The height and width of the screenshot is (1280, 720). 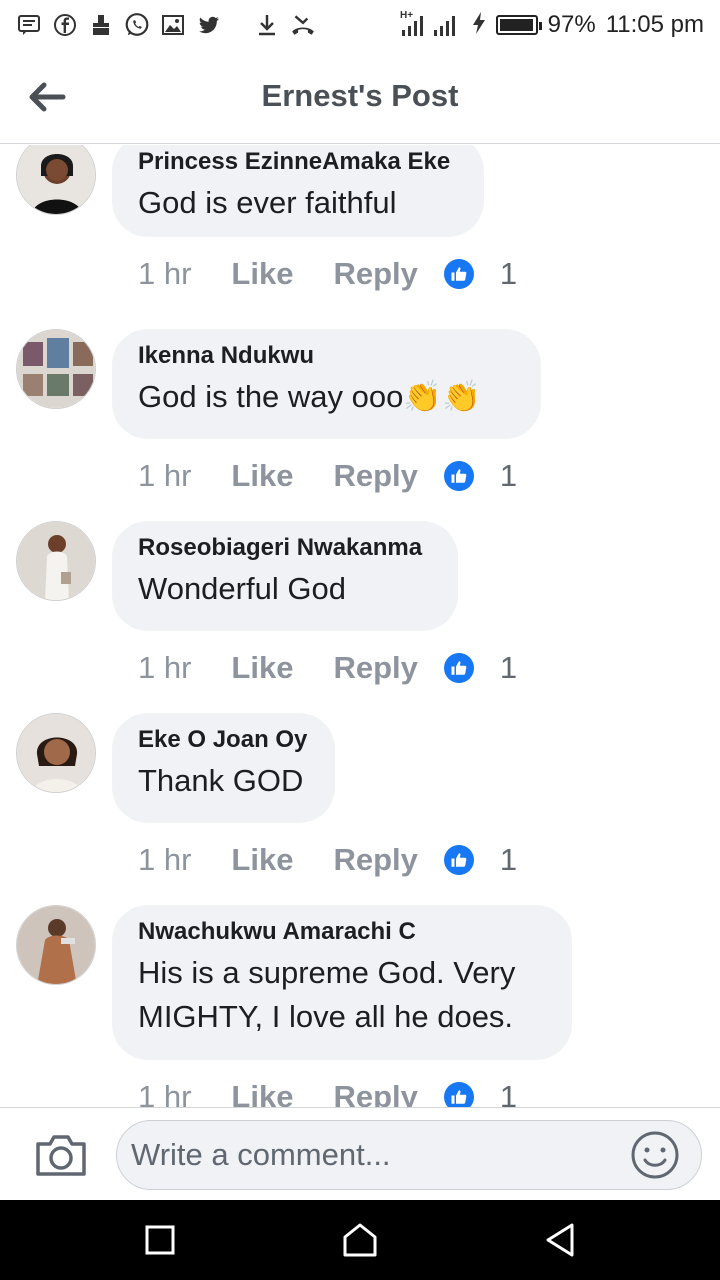 I want to click on comment-text: Thank GOD, so click(x=221, y=780).